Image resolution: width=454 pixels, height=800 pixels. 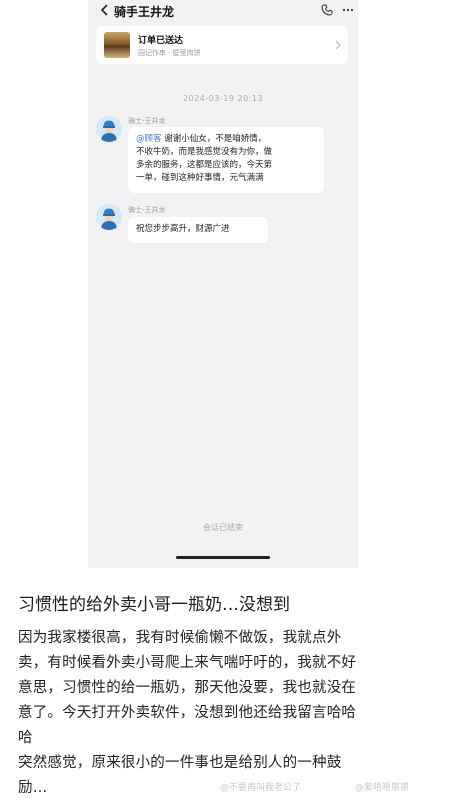 I want to click on home-indicator, so click(x=223, y=557).